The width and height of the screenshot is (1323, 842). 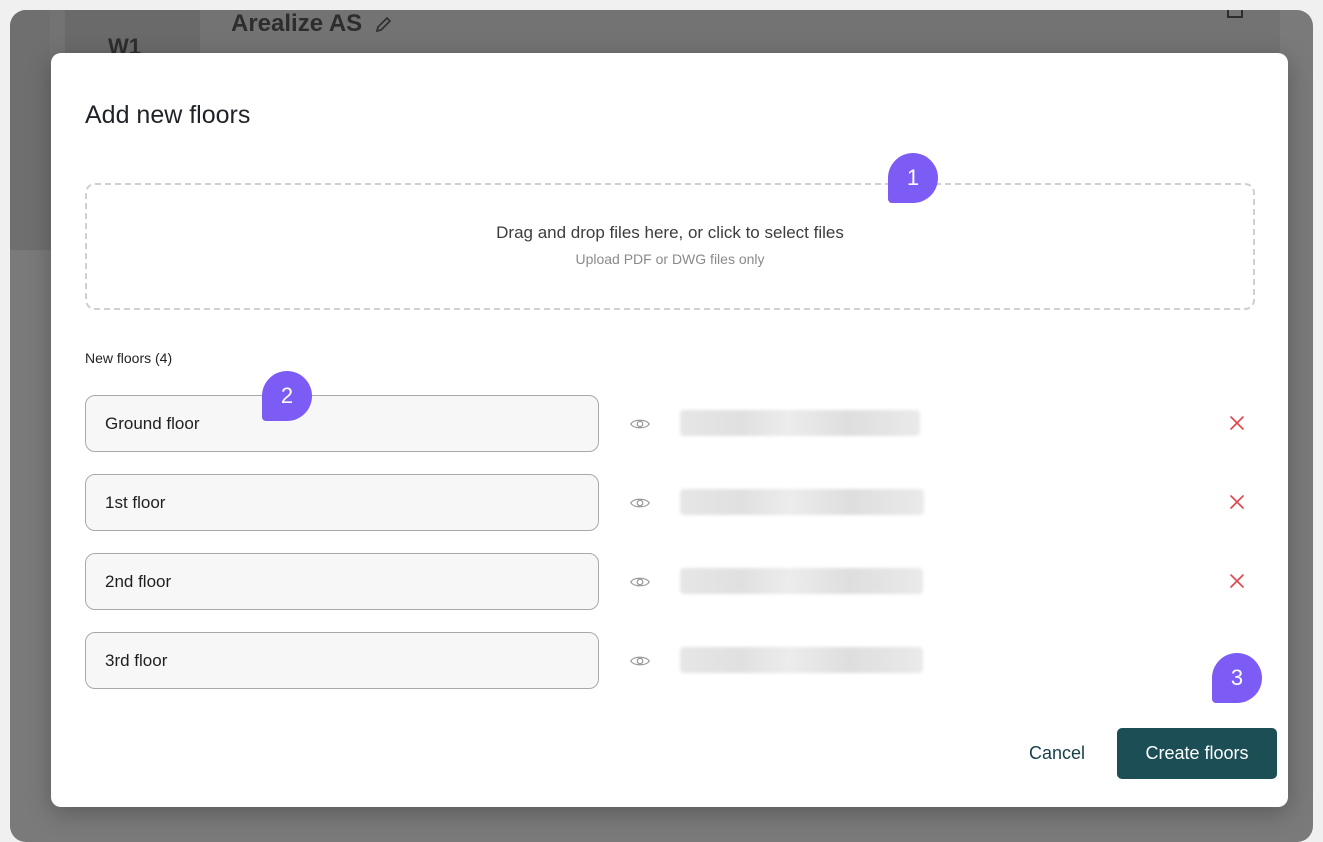 I want to click on background-sidebar, so click(x=30, y=130).